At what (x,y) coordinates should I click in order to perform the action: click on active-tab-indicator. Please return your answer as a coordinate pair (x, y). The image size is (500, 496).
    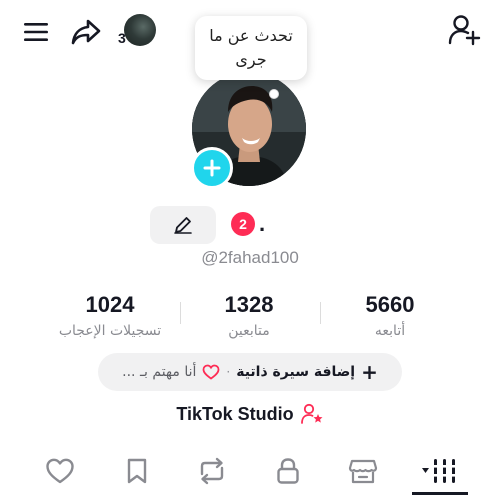
    Looking at the image, I should click on (440, 493).